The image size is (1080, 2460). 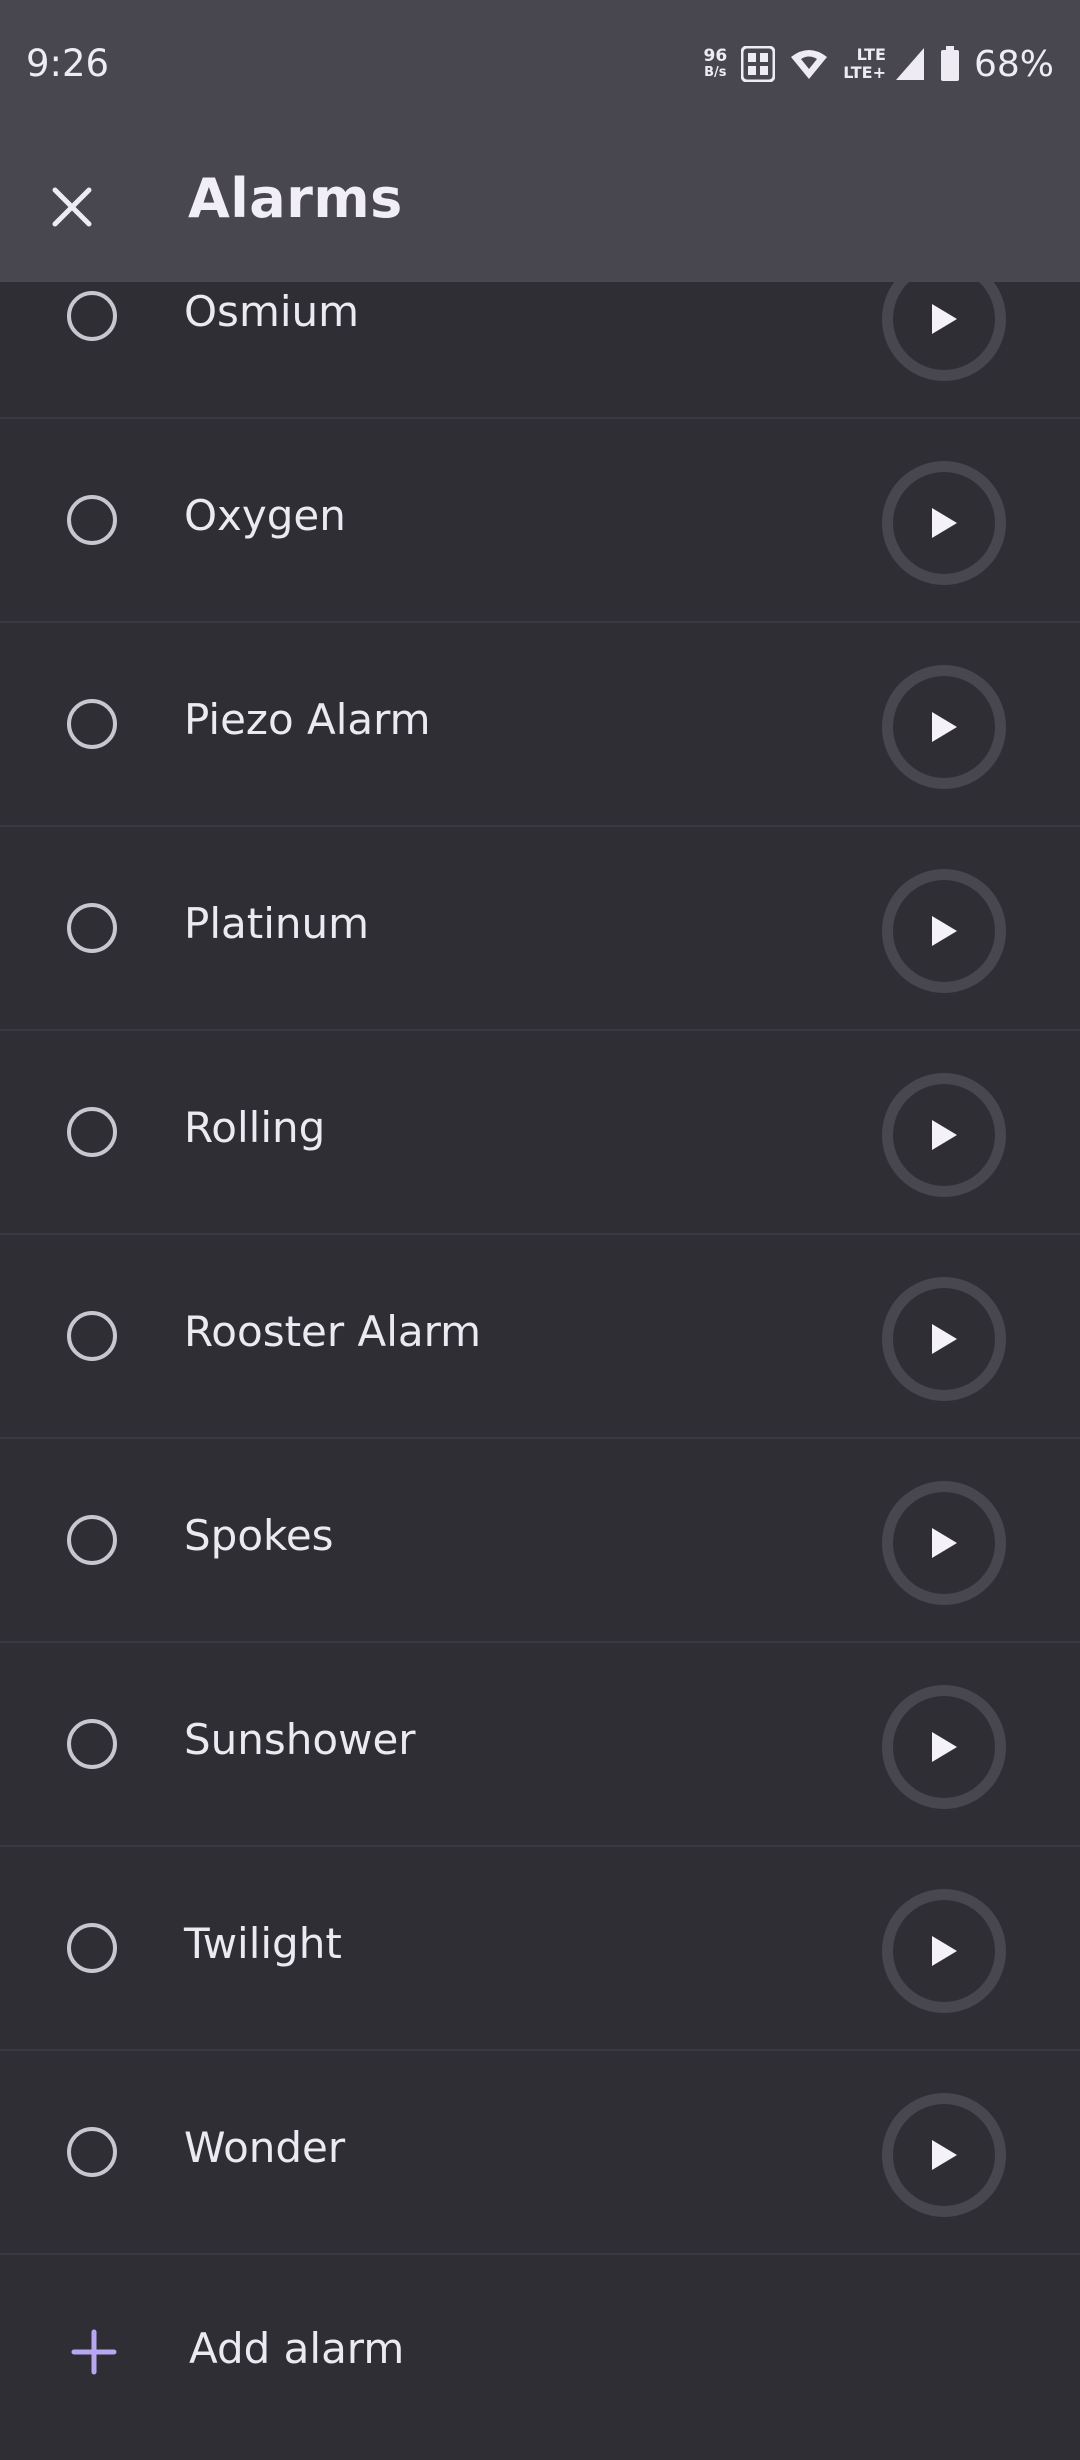 What do you see at coordinates (540, 2153) in the screenshot?
I see `list-item-alarm: Wonder` at bounding box center [540, 2153].